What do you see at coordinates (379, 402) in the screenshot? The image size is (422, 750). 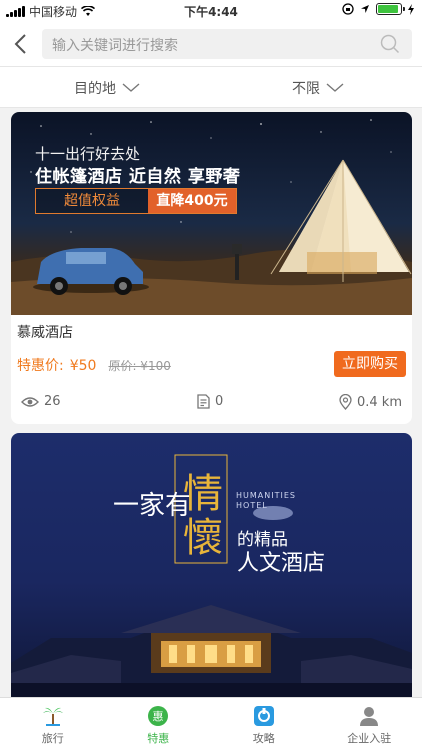 I see `distance-value: 0.4 km` at bounding box center [379, 402].